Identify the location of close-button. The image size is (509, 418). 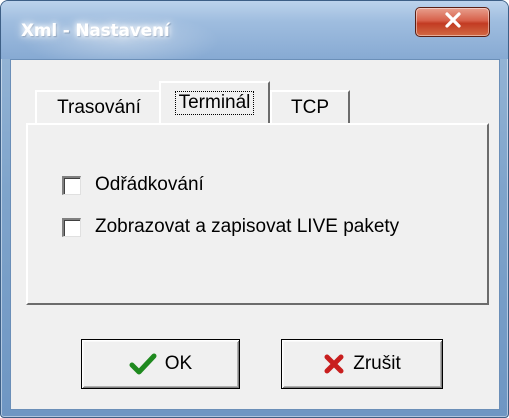
(452, 22).